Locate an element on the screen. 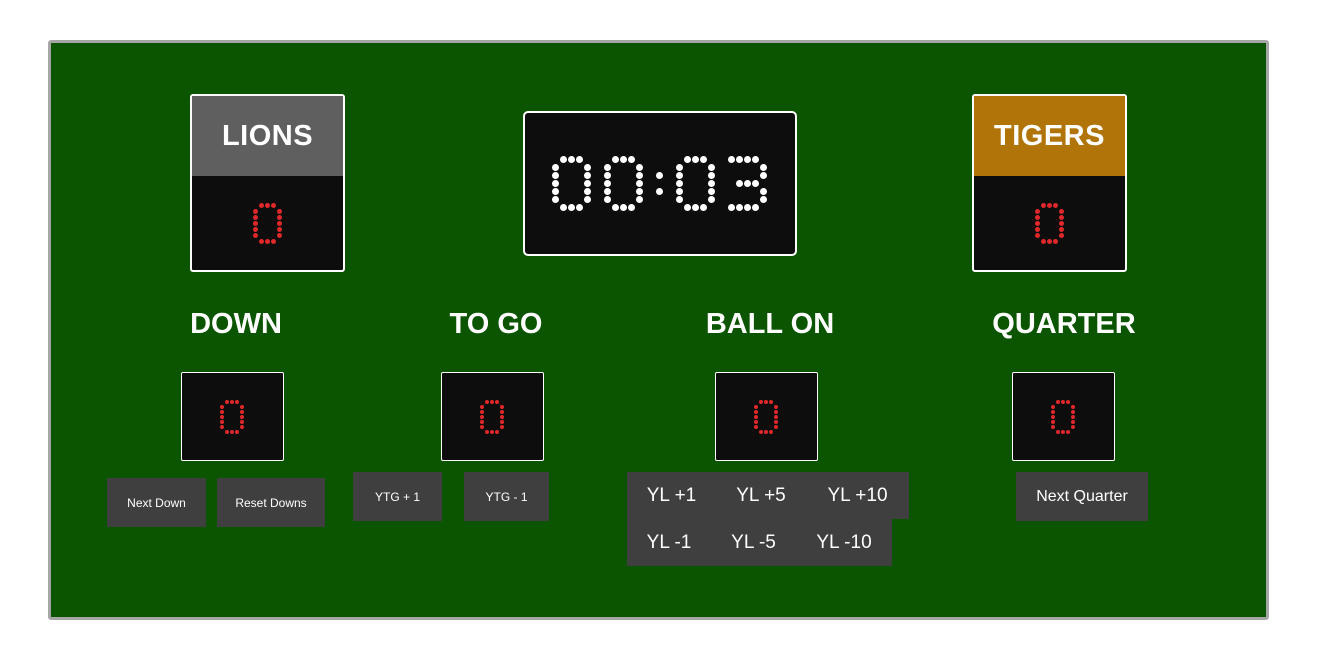 The width and height of the screenshot is (1332, 663). home-team-panel: LIONS is located at coordinates (267, 183).